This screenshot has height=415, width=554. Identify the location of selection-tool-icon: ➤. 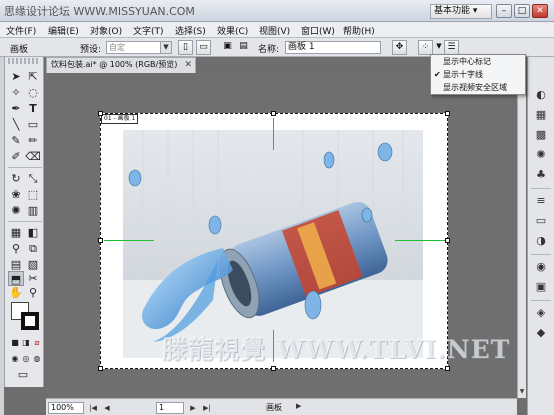
(16, 76).